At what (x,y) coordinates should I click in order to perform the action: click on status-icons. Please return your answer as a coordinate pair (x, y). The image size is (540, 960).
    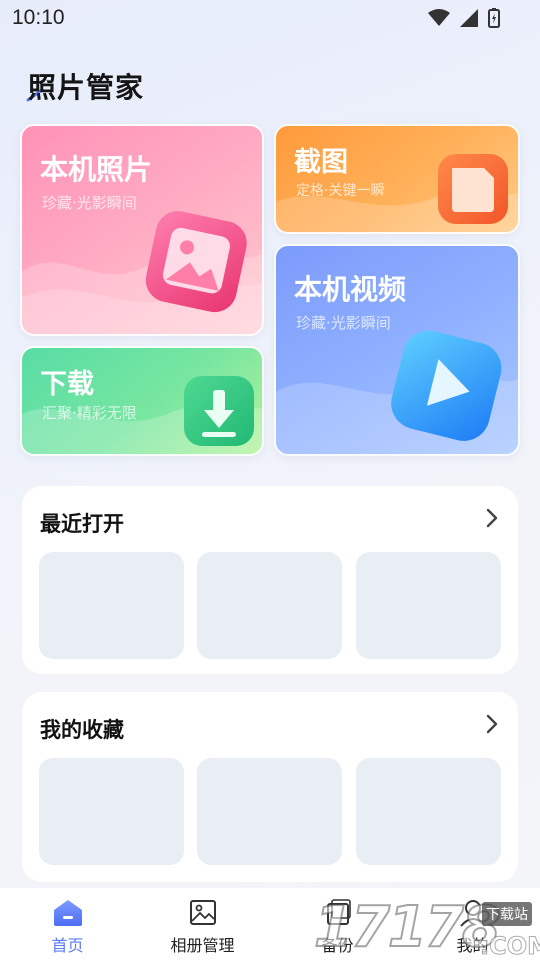
    Looking at the image, I should click on (464, 18).